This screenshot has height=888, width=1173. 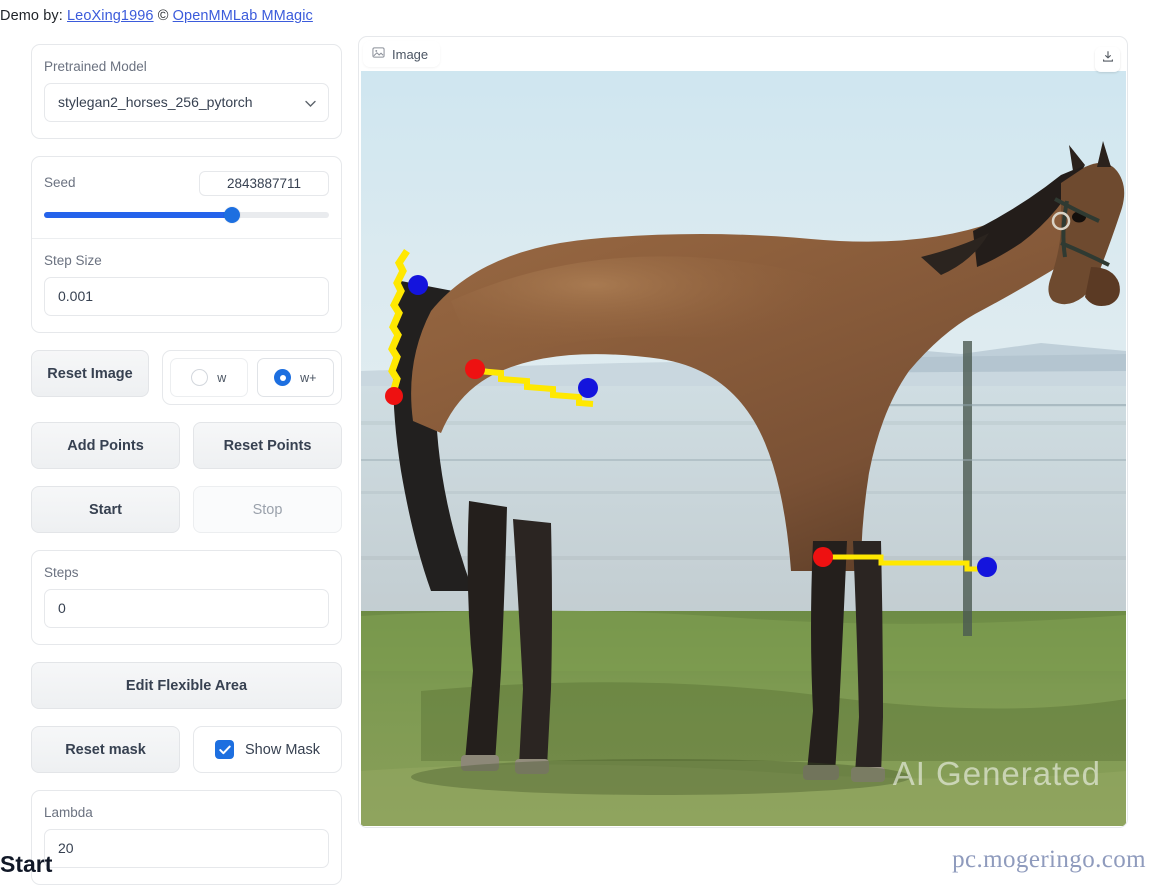 What do you see at coordinates (200, 377) in the screenshot?
I see `radio-unchecked-icon` at bounding box center [200, 377].